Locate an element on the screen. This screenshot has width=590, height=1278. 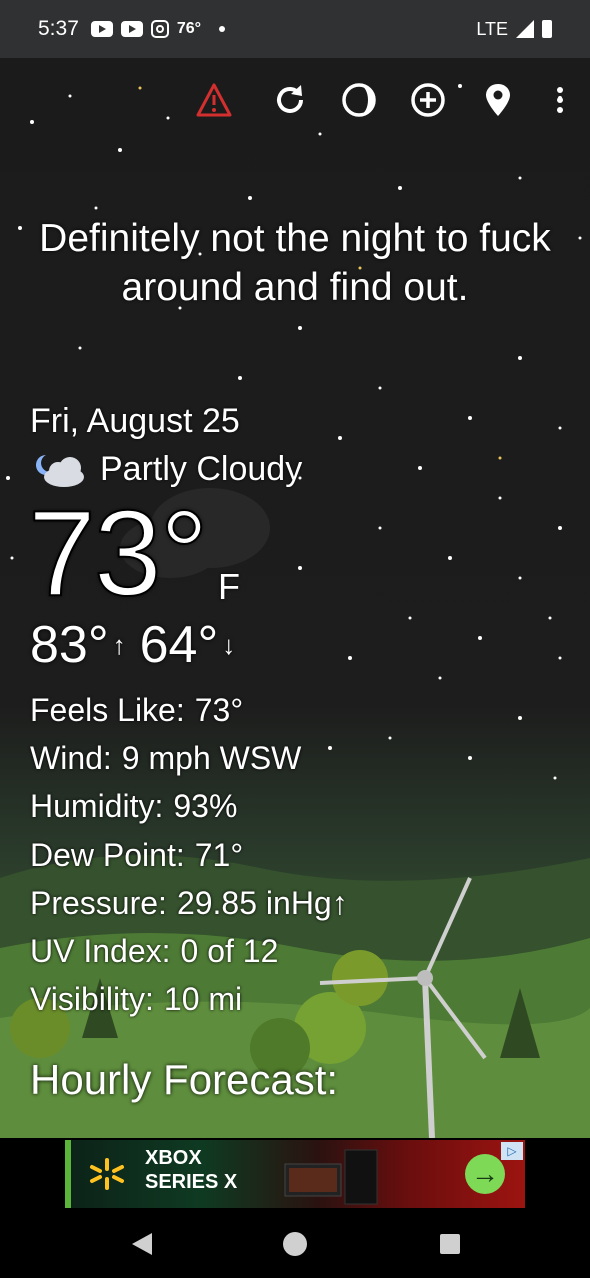
detail-label: Wind: is located at coordinates (71, 758).